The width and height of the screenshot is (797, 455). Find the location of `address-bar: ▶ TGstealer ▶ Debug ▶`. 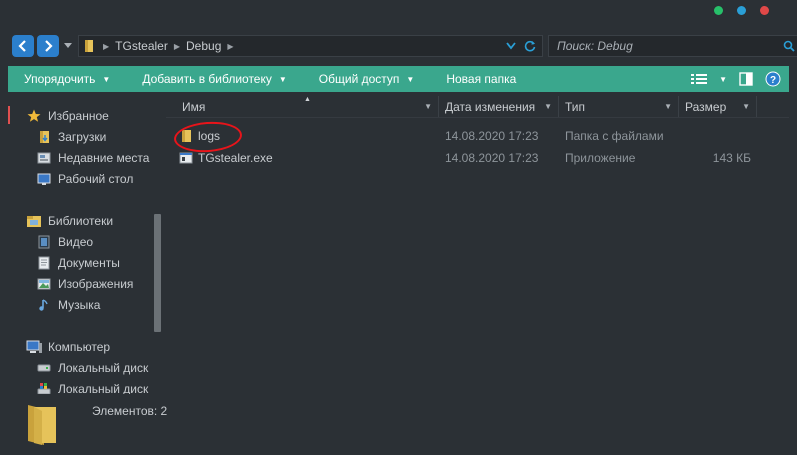

address-bar: ▶ TGstealer ▶ Debug ▶ is located at coordinates (310, 46).